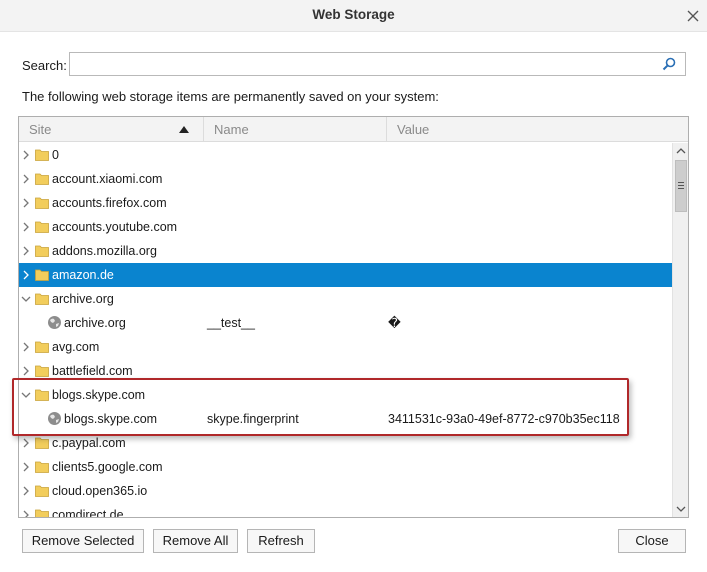 The width and height of the screenshot is (707, 572). What do you see at coordinates (107, 179) in the screenshot?
I see `site-cell: account.xiaomi.com` at bounding box center [107, 179].